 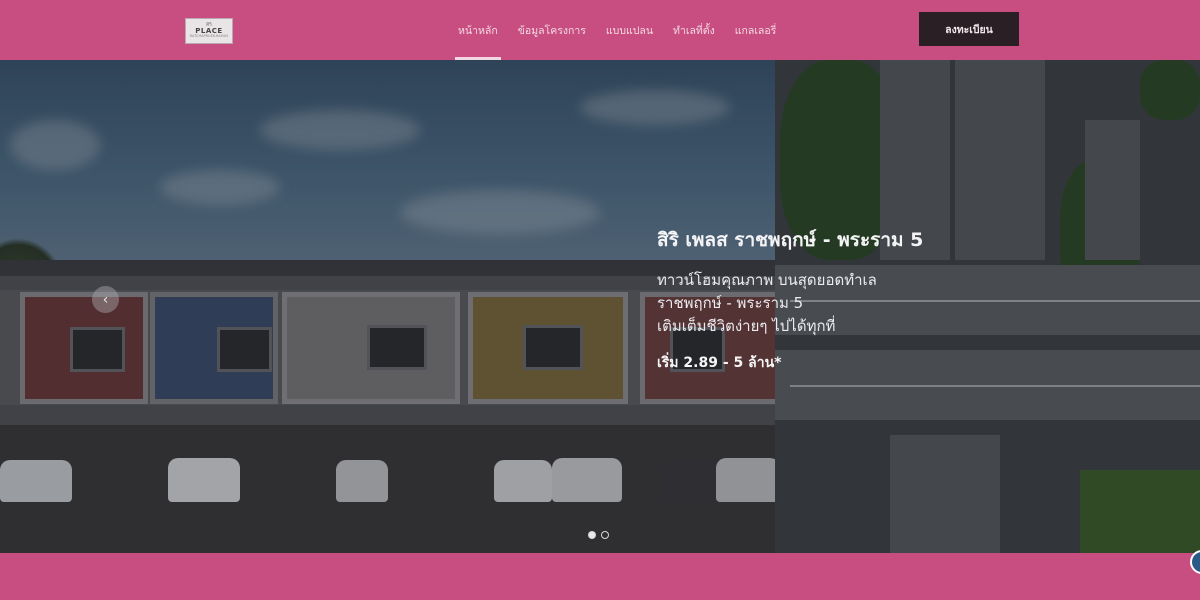 I want to click on nav-item-gallery: แกลเลอรี่, so click(x=756, y=30).